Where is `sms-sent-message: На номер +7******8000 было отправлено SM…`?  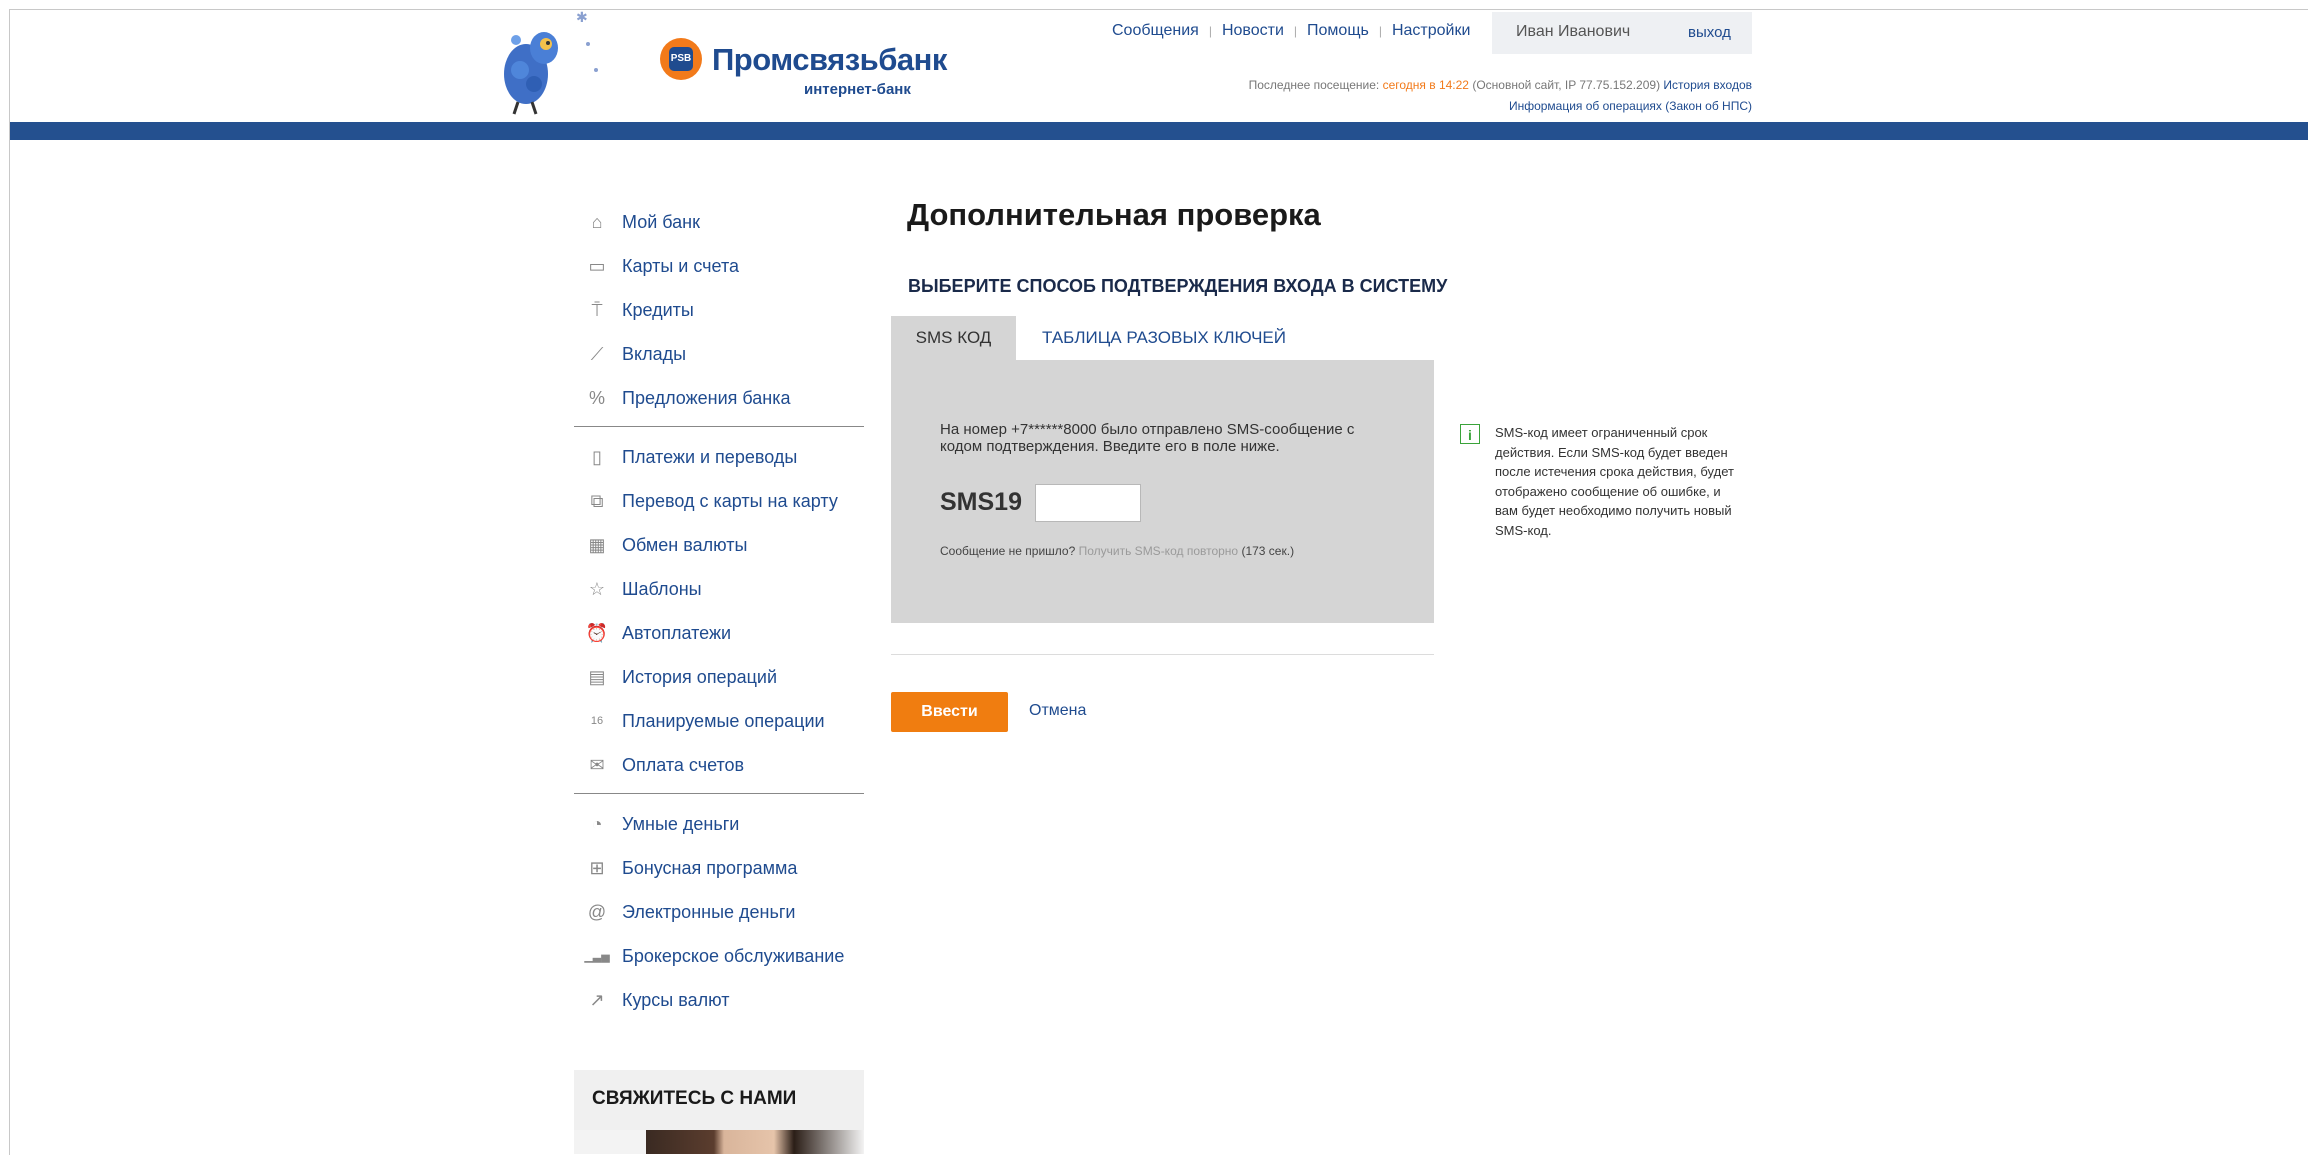 sms-sent-message: На номер +7******8000 было отправлено SM… is located at coordinates (1147, 438).